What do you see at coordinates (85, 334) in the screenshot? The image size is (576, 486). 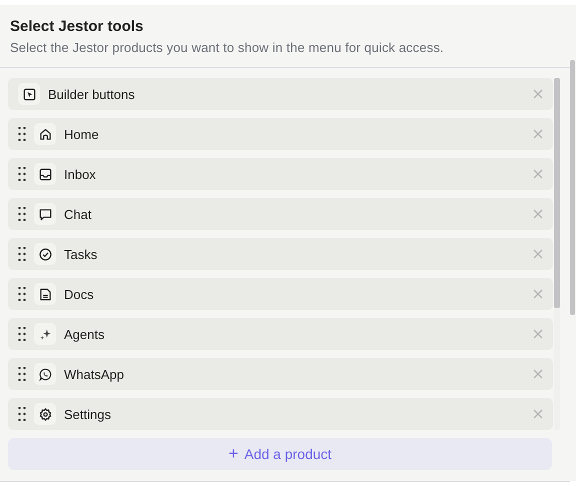 I see `tool-label: Agents` at bounding box center [85, 334].